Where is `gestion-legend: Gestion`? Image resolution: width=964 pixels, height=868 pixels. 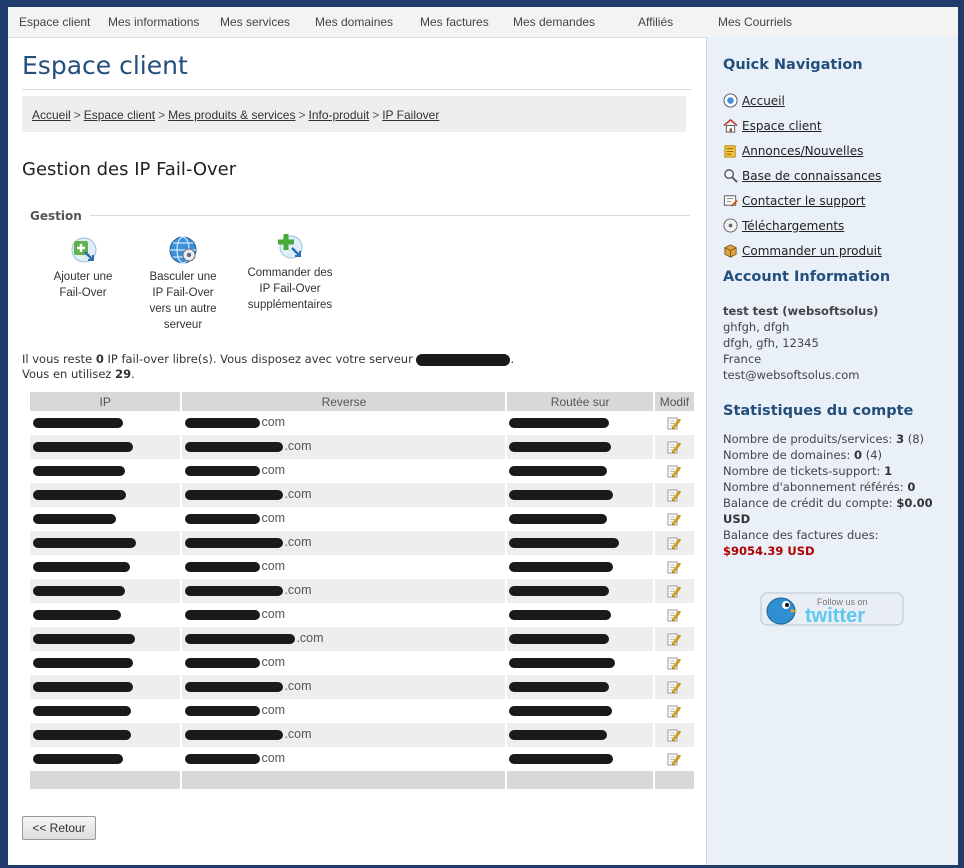
gestion-legend: Gestion is located at coordinates (59, 216).